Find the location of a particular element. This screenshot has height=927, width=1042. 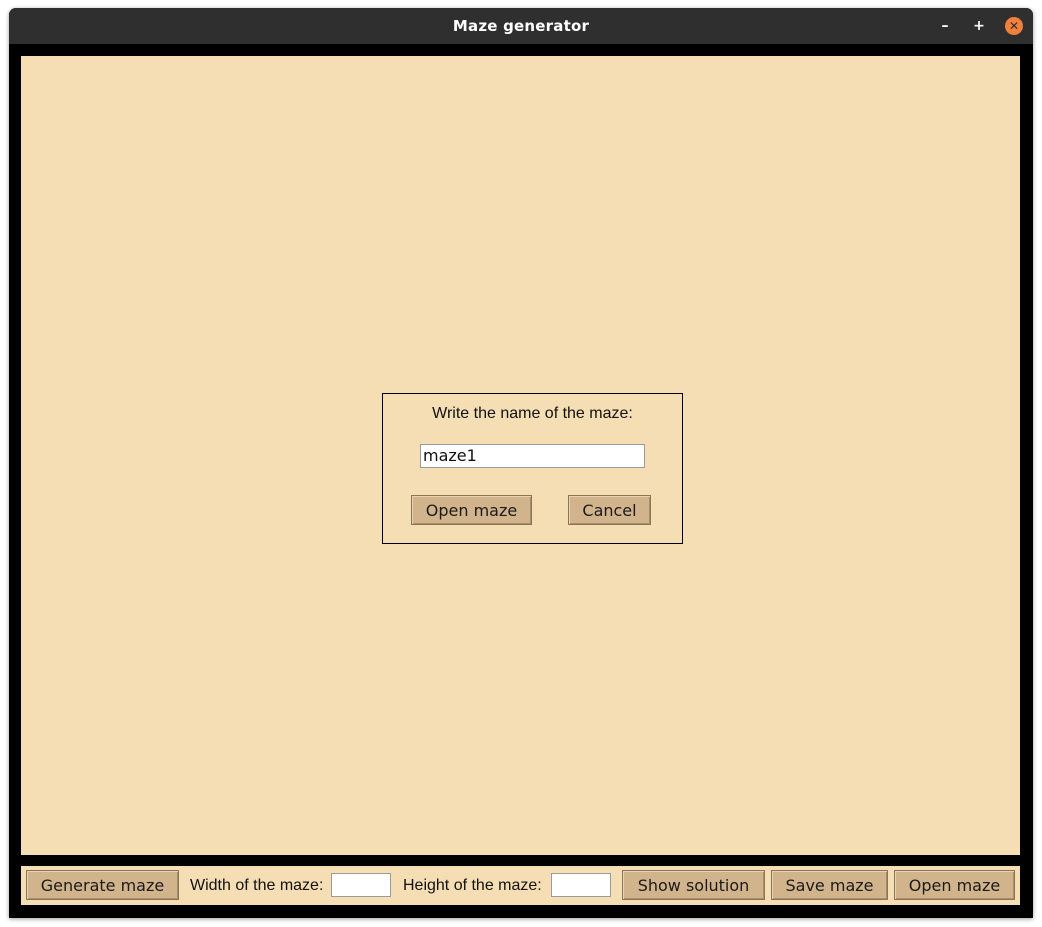

width-input is located at coordinates (361, 885).